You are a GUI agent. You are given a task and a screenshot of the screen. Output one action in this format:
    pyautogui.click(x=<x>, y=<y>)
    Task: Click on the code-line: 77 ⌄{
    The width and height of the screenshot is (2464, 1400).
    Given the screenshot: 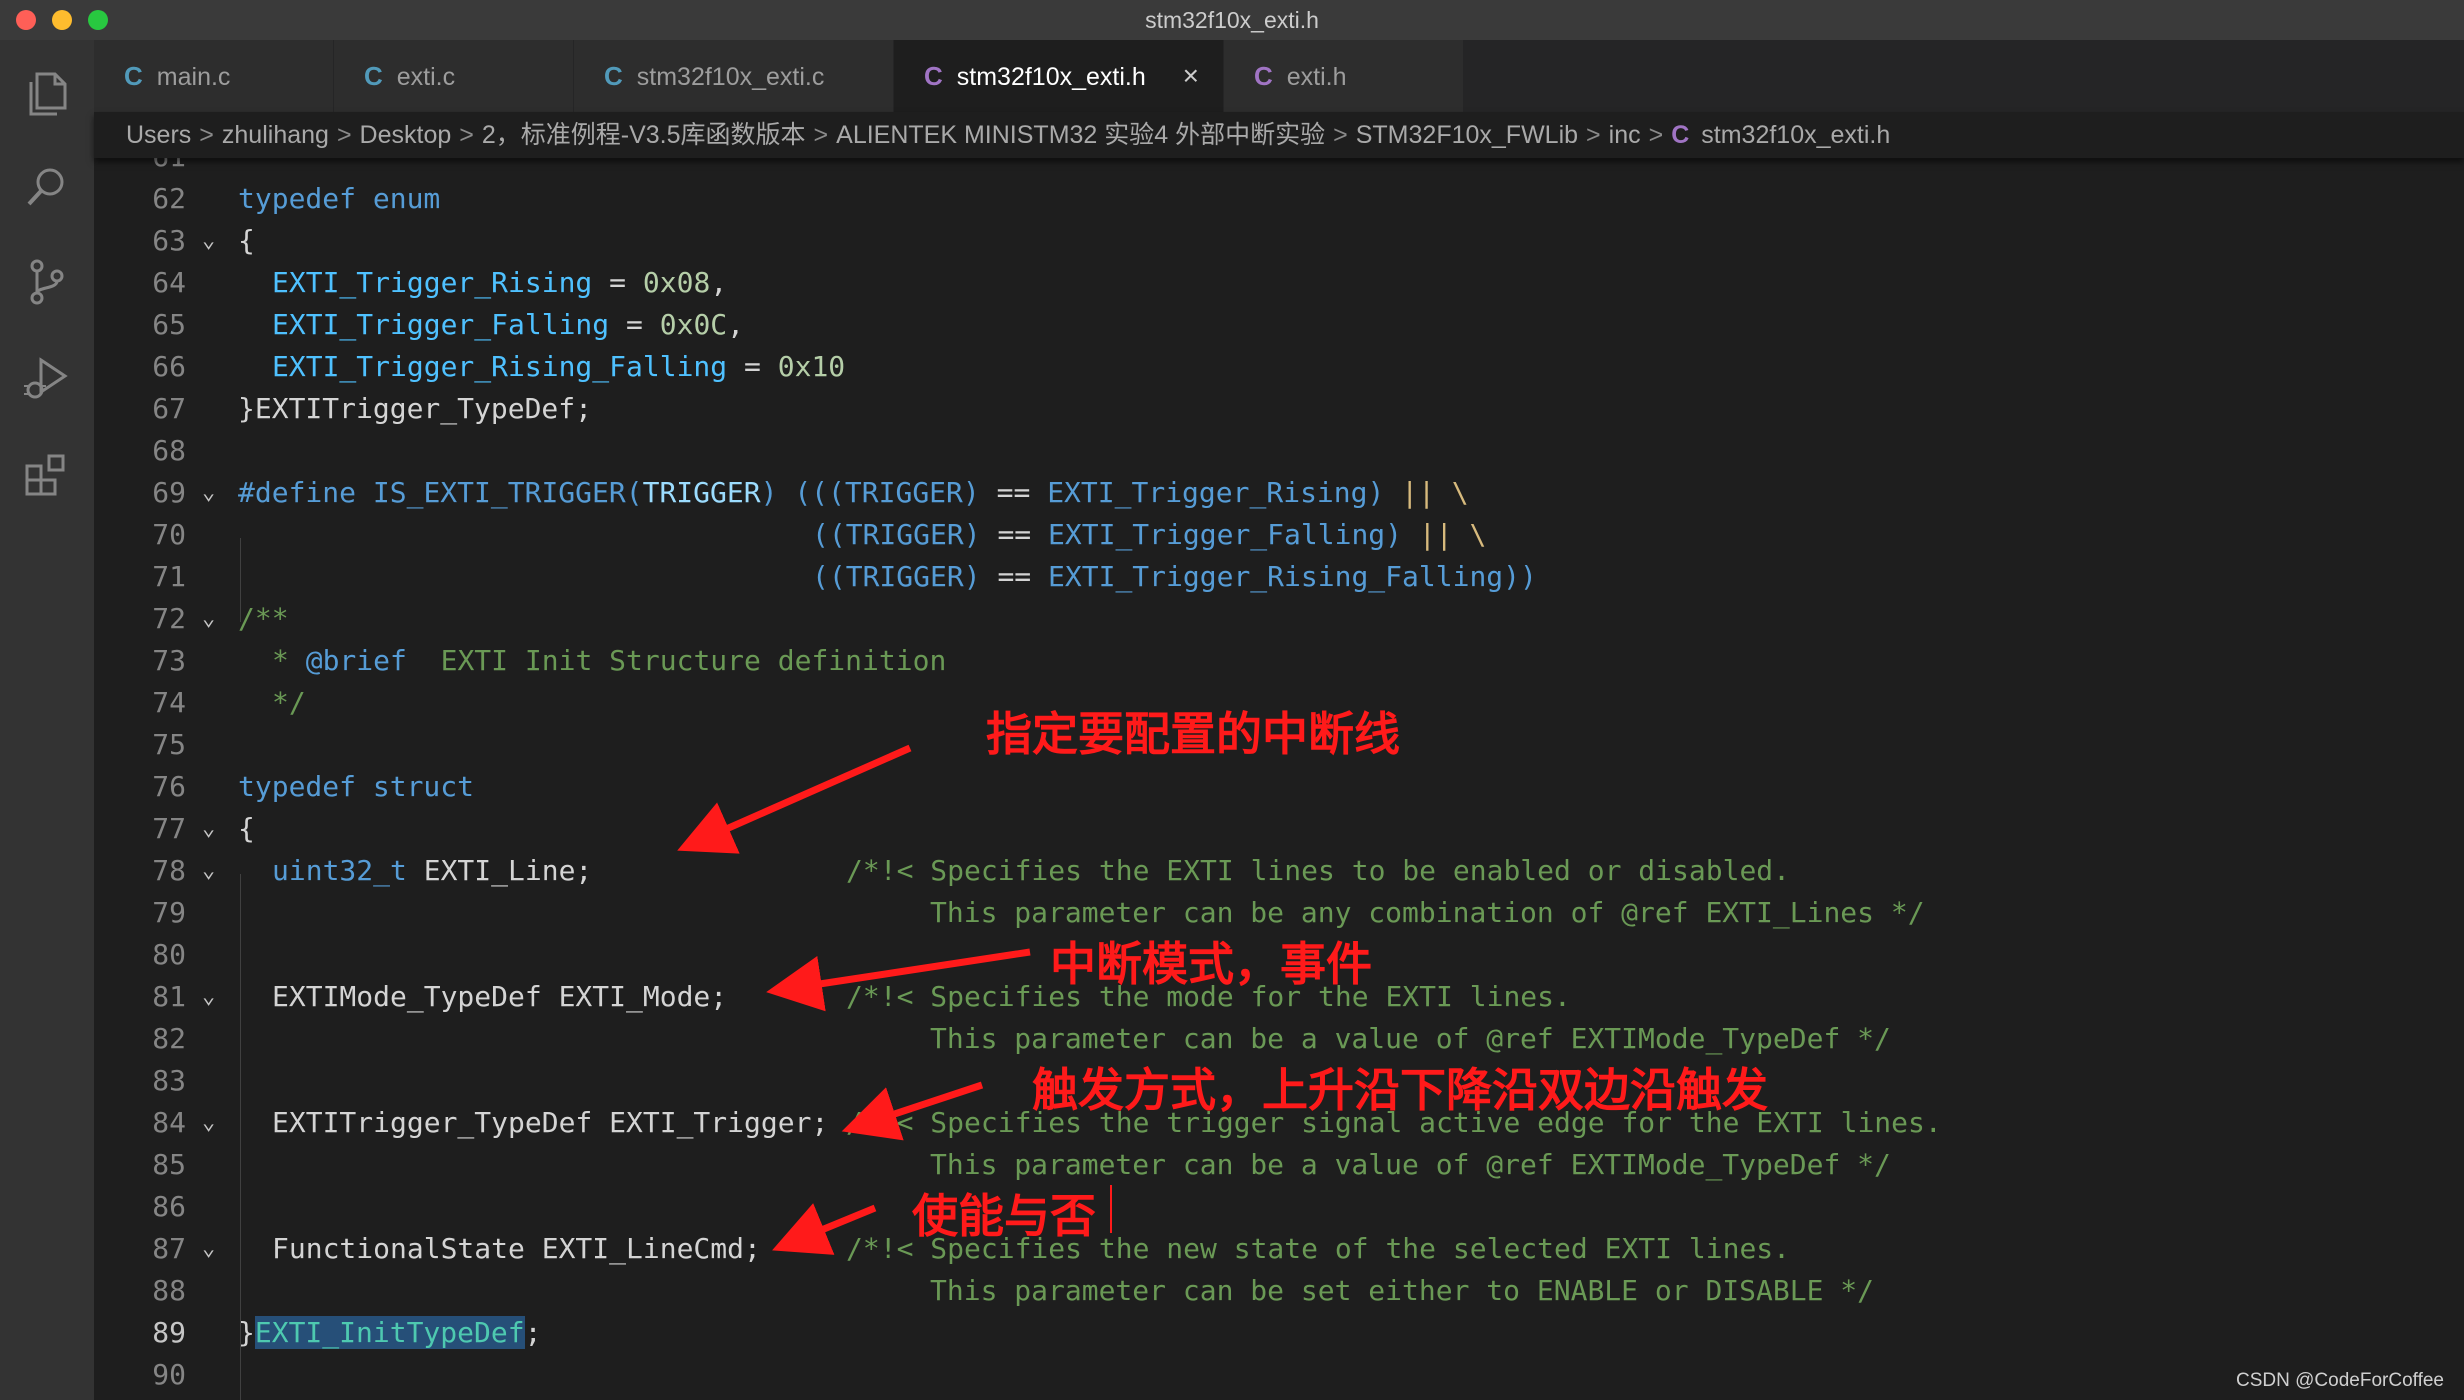 What is the action you would take?
    pyautogui.click(x=1279, y=829)
    